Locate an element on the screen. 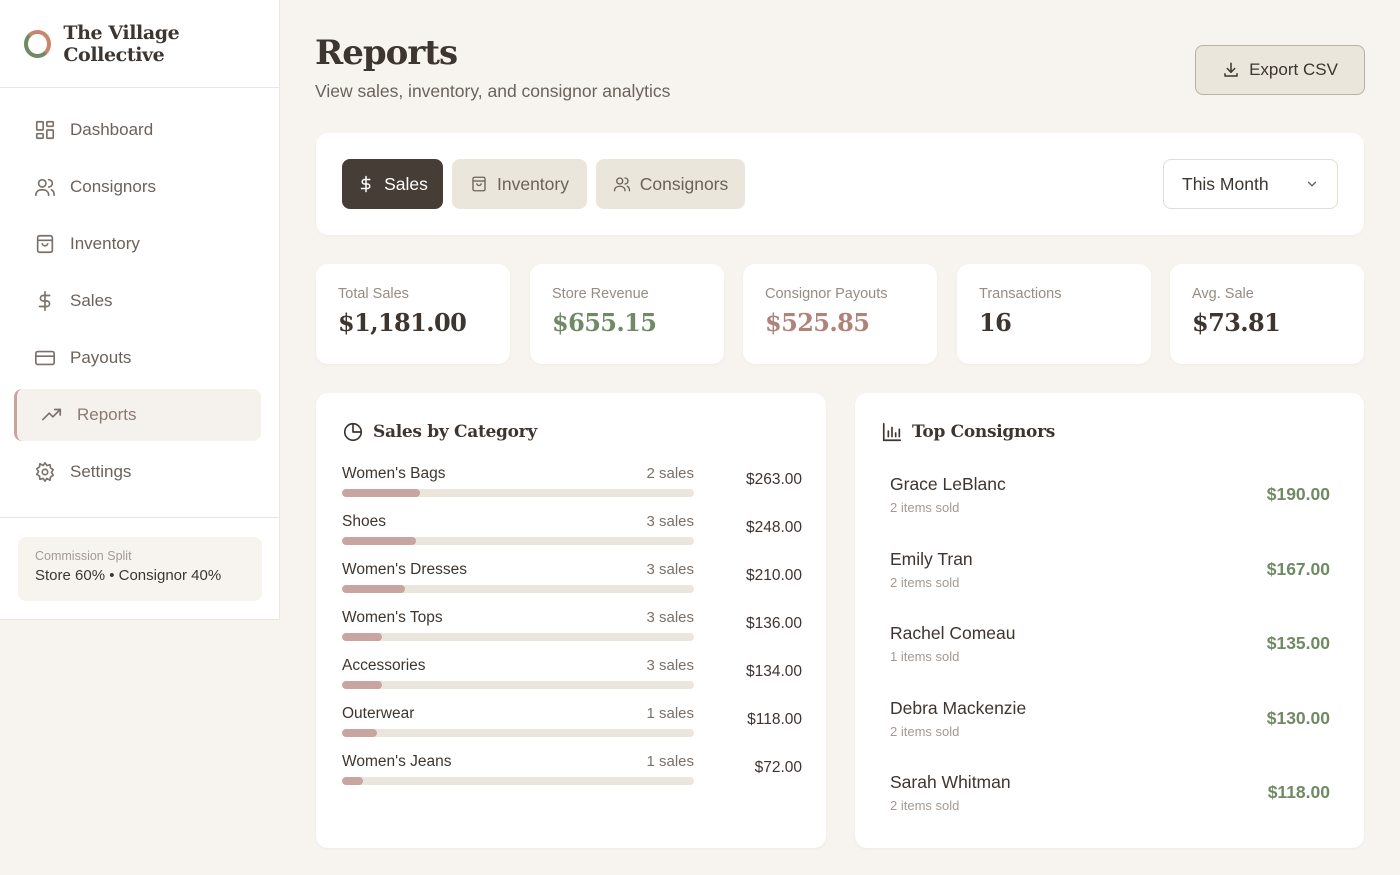  category-row: Accessories 3 sales $134.00 is located at coordinates (572, 677).